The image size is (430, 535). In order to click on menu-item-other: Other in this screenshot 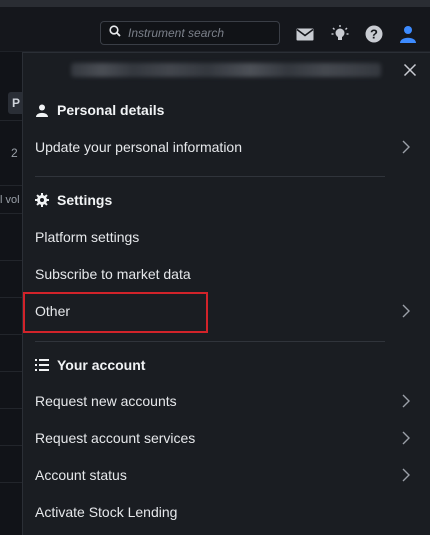, I will do `click(226, 311)`.